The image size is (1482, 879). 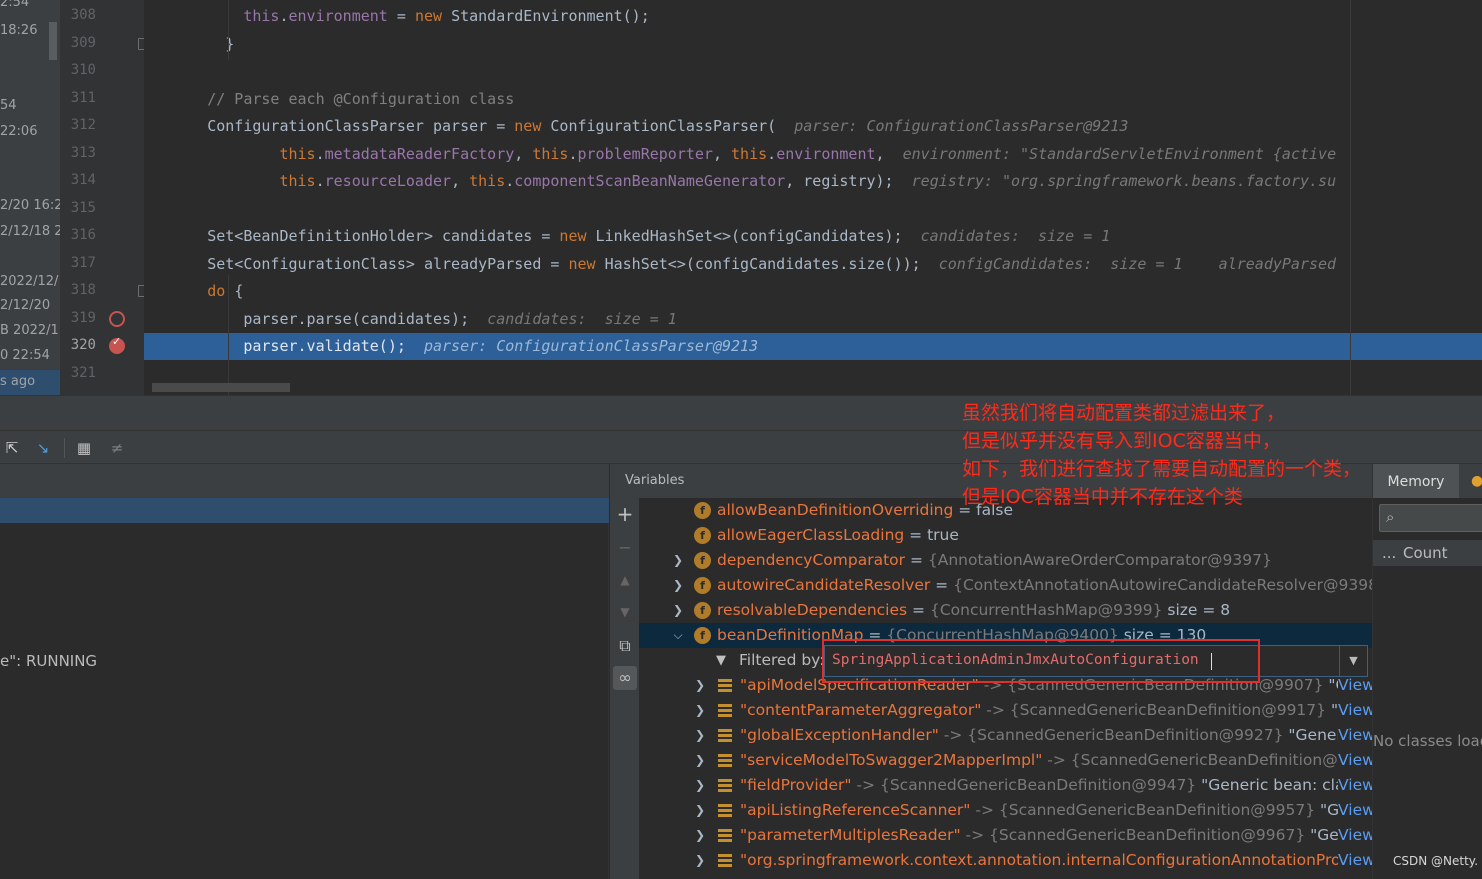 What do you see at coordinates (239, 291) in the screenshot?
I see `code-token: {` at bounding box center [239, 291].